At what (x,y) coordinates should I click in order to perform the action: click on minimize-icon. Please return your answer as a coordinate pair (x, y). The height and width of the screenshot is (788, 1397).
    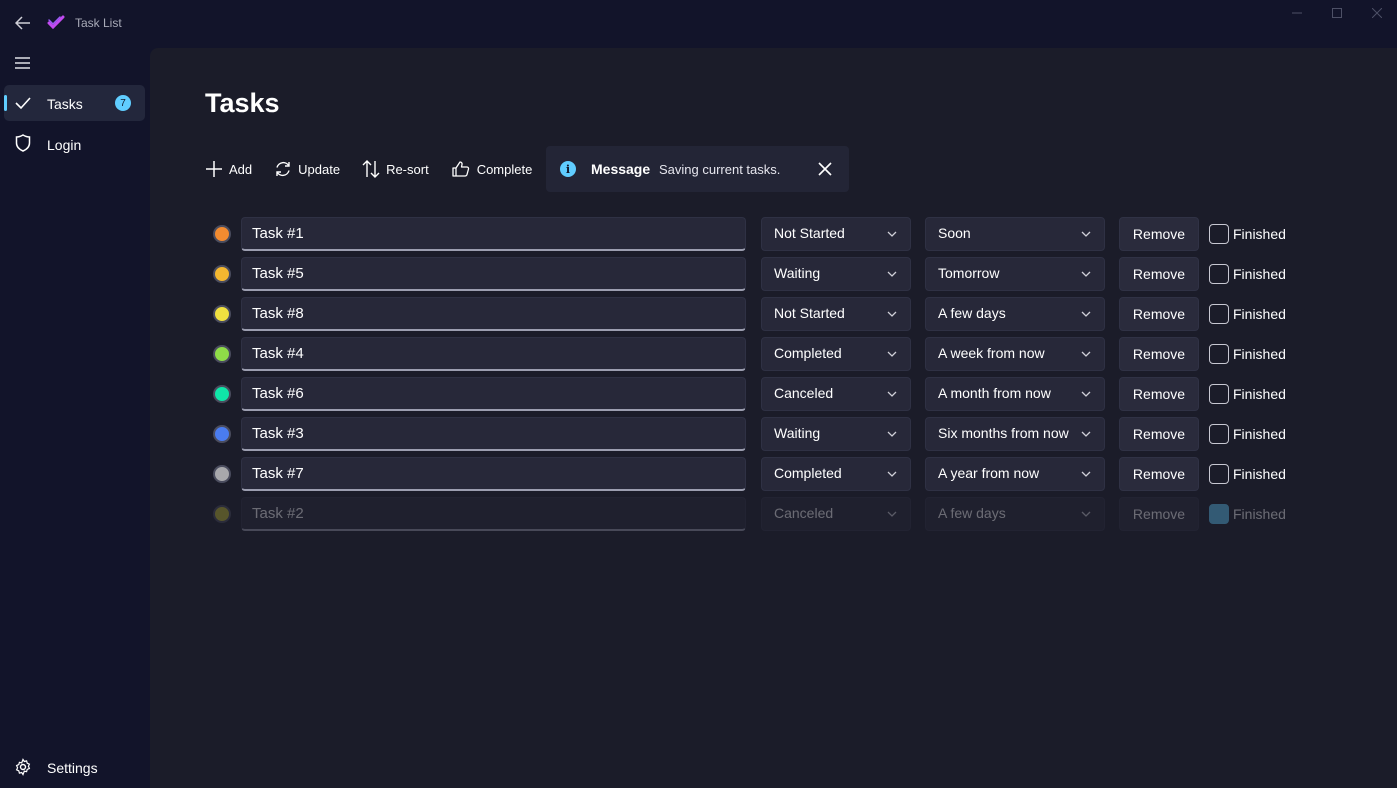
    Looking at the image, I should click on (1297, 13).